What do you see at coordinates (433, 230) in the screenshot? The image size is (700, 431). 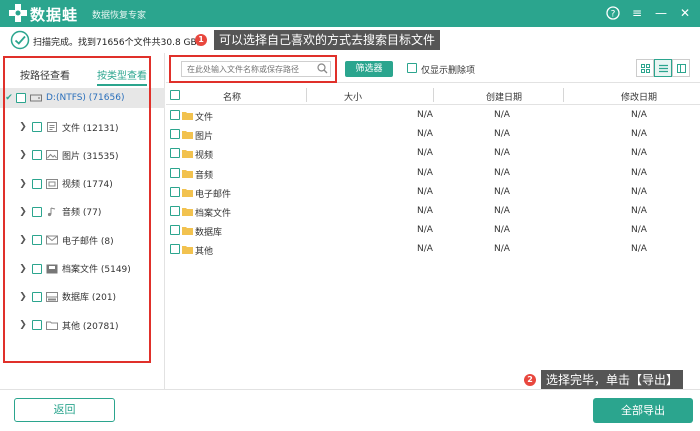 I see `table-row: 数据库 N/A N/A N/A` at bounding box center [433, 230].